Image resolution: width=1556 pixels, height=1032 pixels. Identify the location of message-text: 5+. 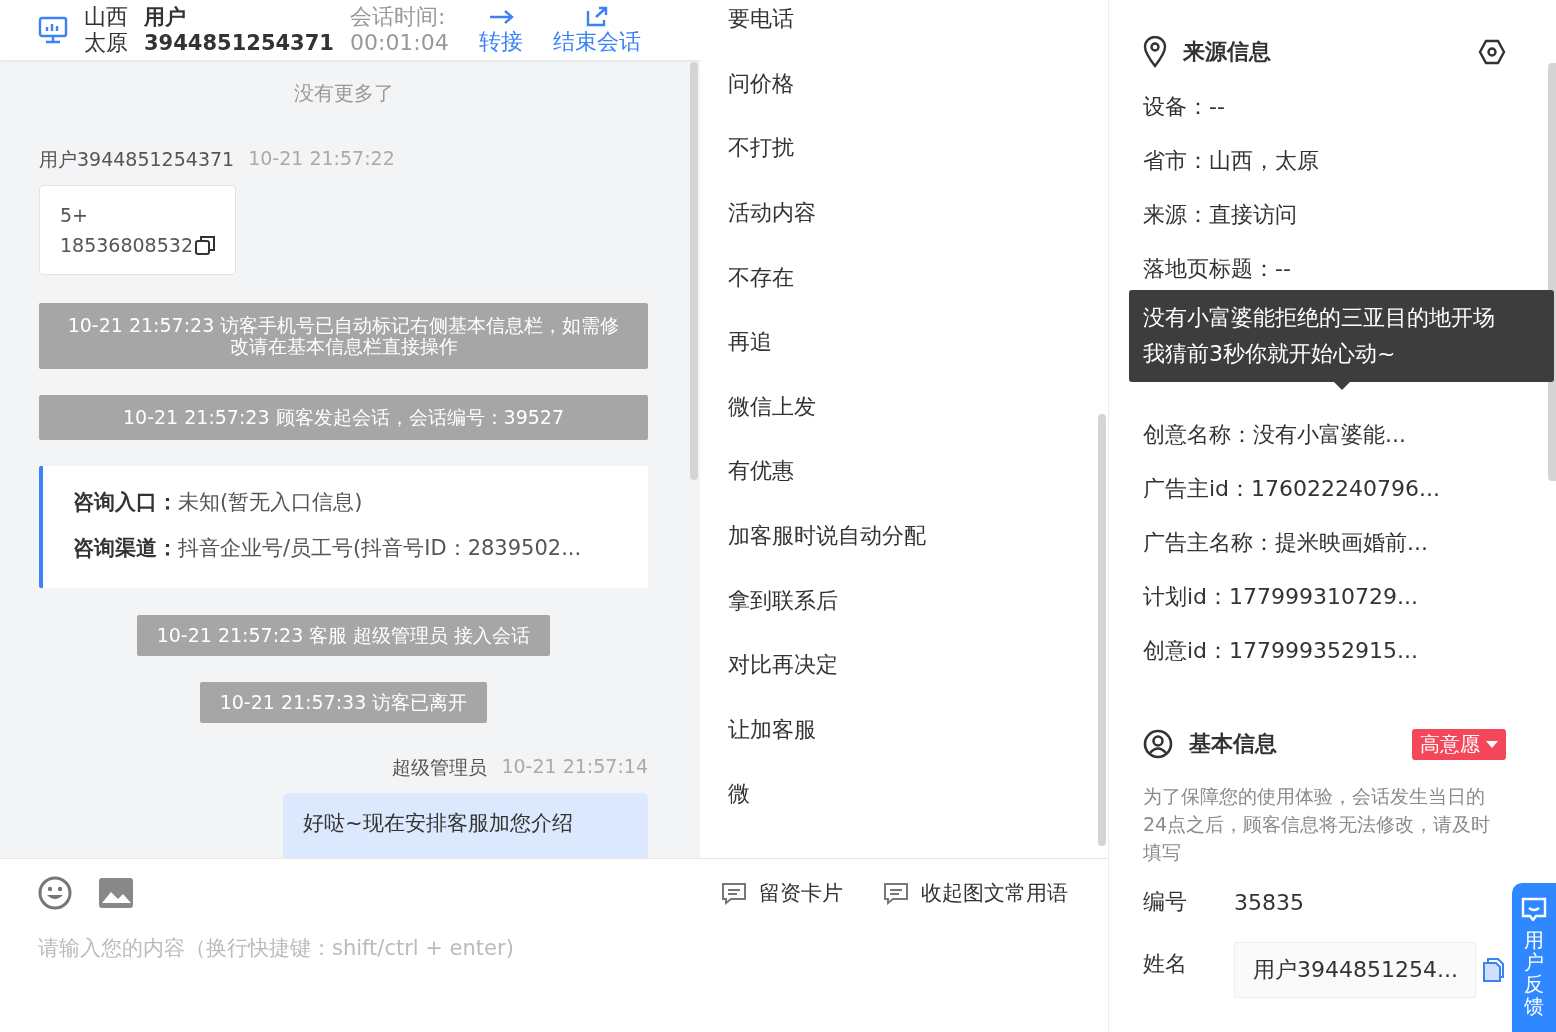
(74, 215).